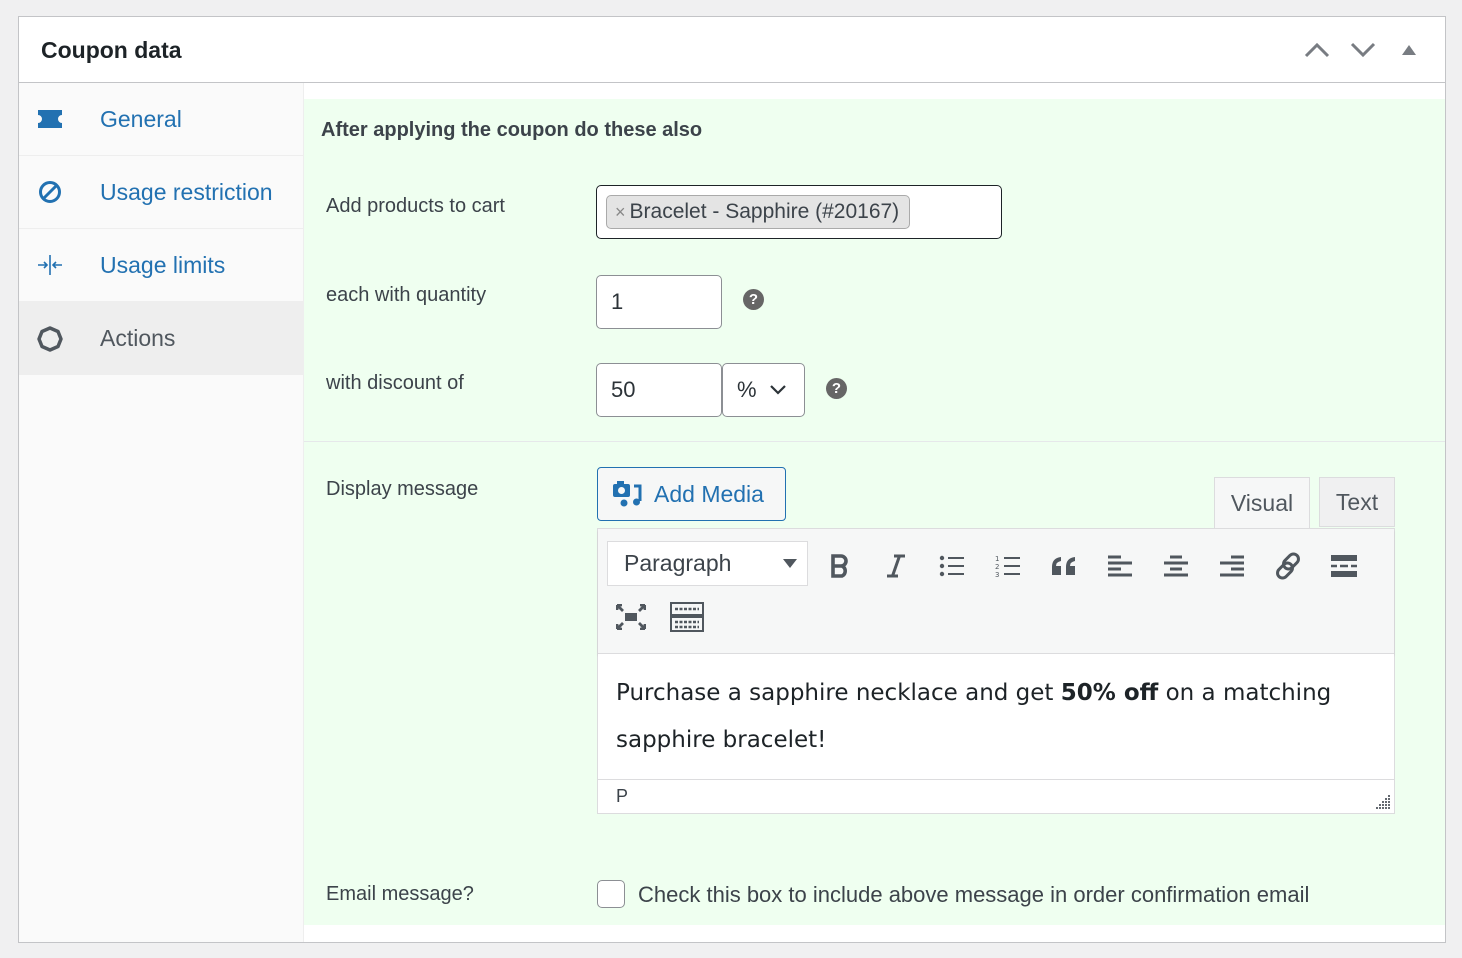  Describe the element at coordinates (395, 383) in the screenshot. I see `discount-label: with discount of` at that location.